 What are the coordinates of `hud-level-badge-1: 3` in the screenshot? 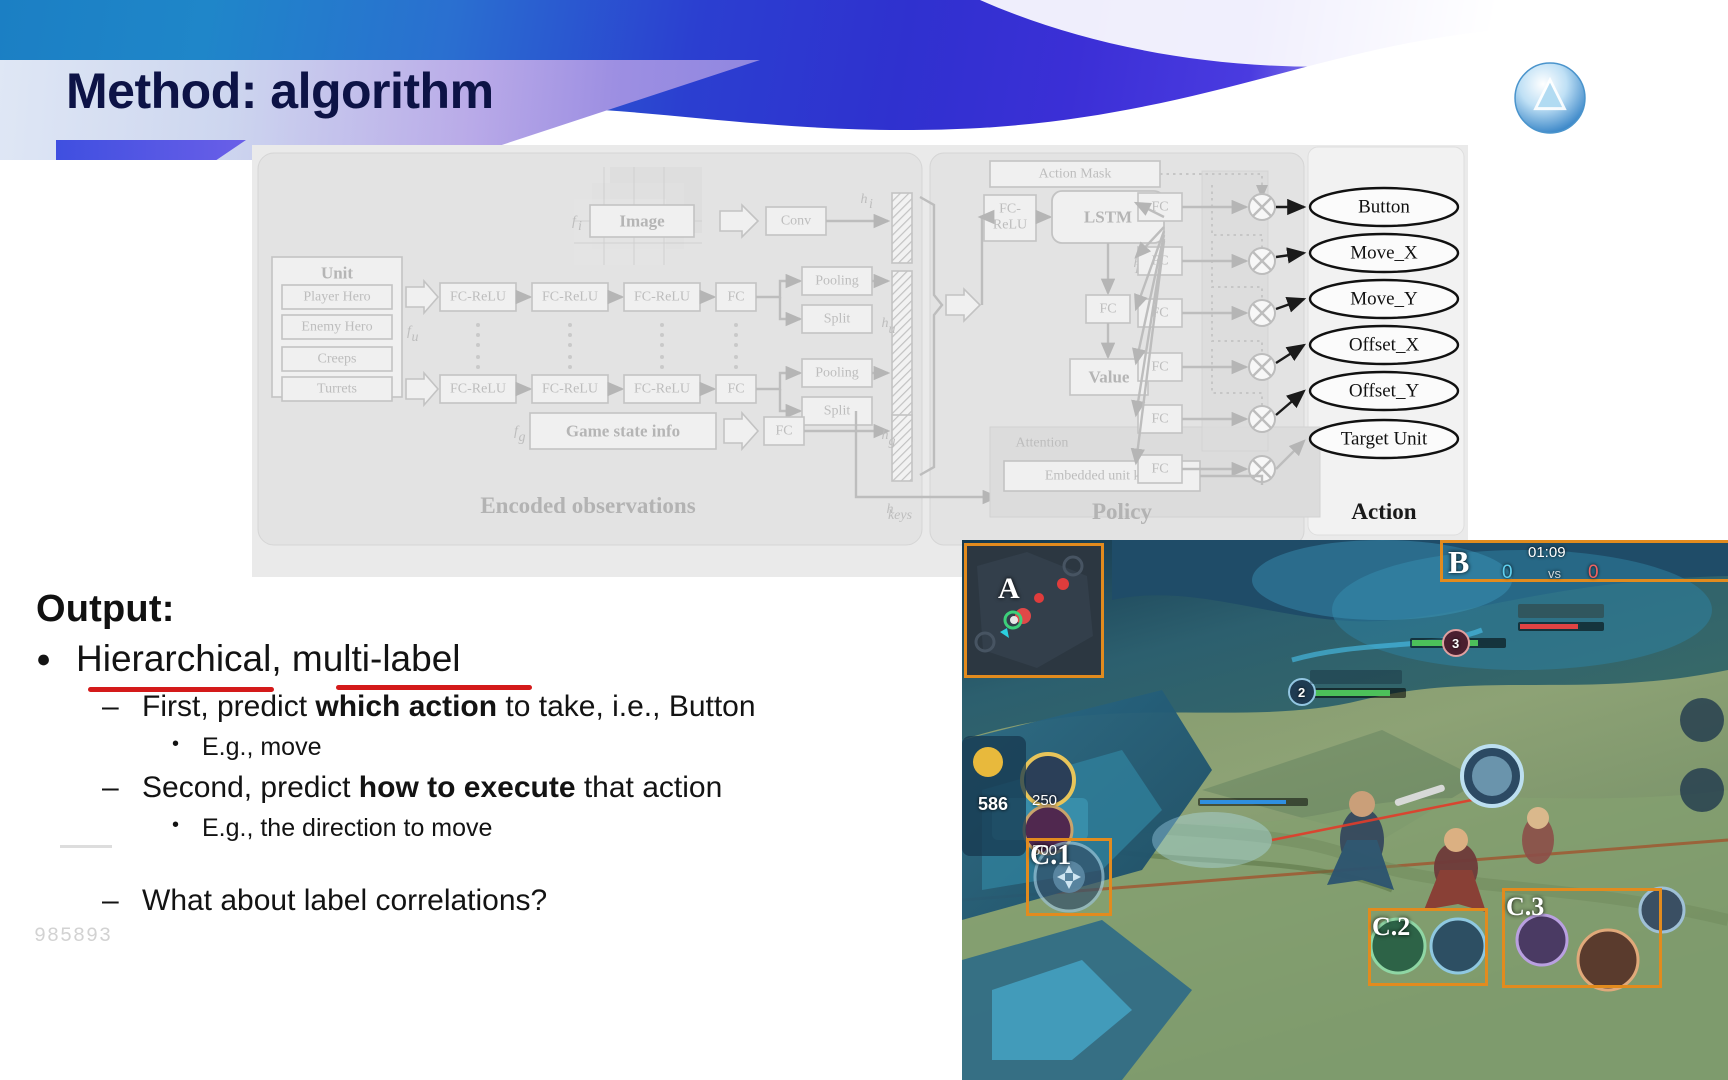 It's located at (1456, 643).